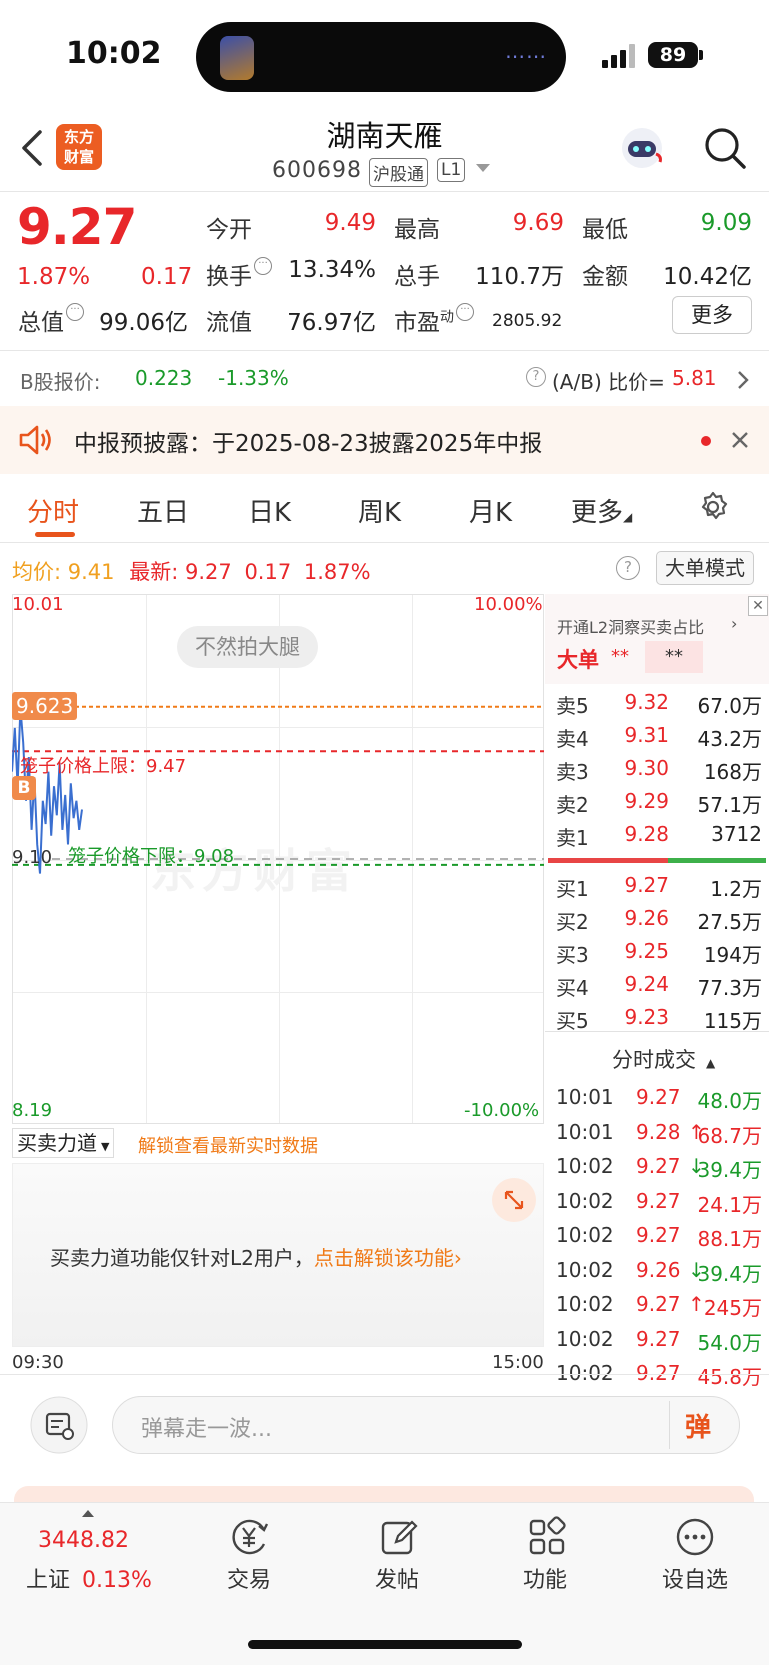 The image size is (769, 1665). Describe the element at coordinates (527, 321) in the screenshot. I see `pe-value: 2805.92` at that location.